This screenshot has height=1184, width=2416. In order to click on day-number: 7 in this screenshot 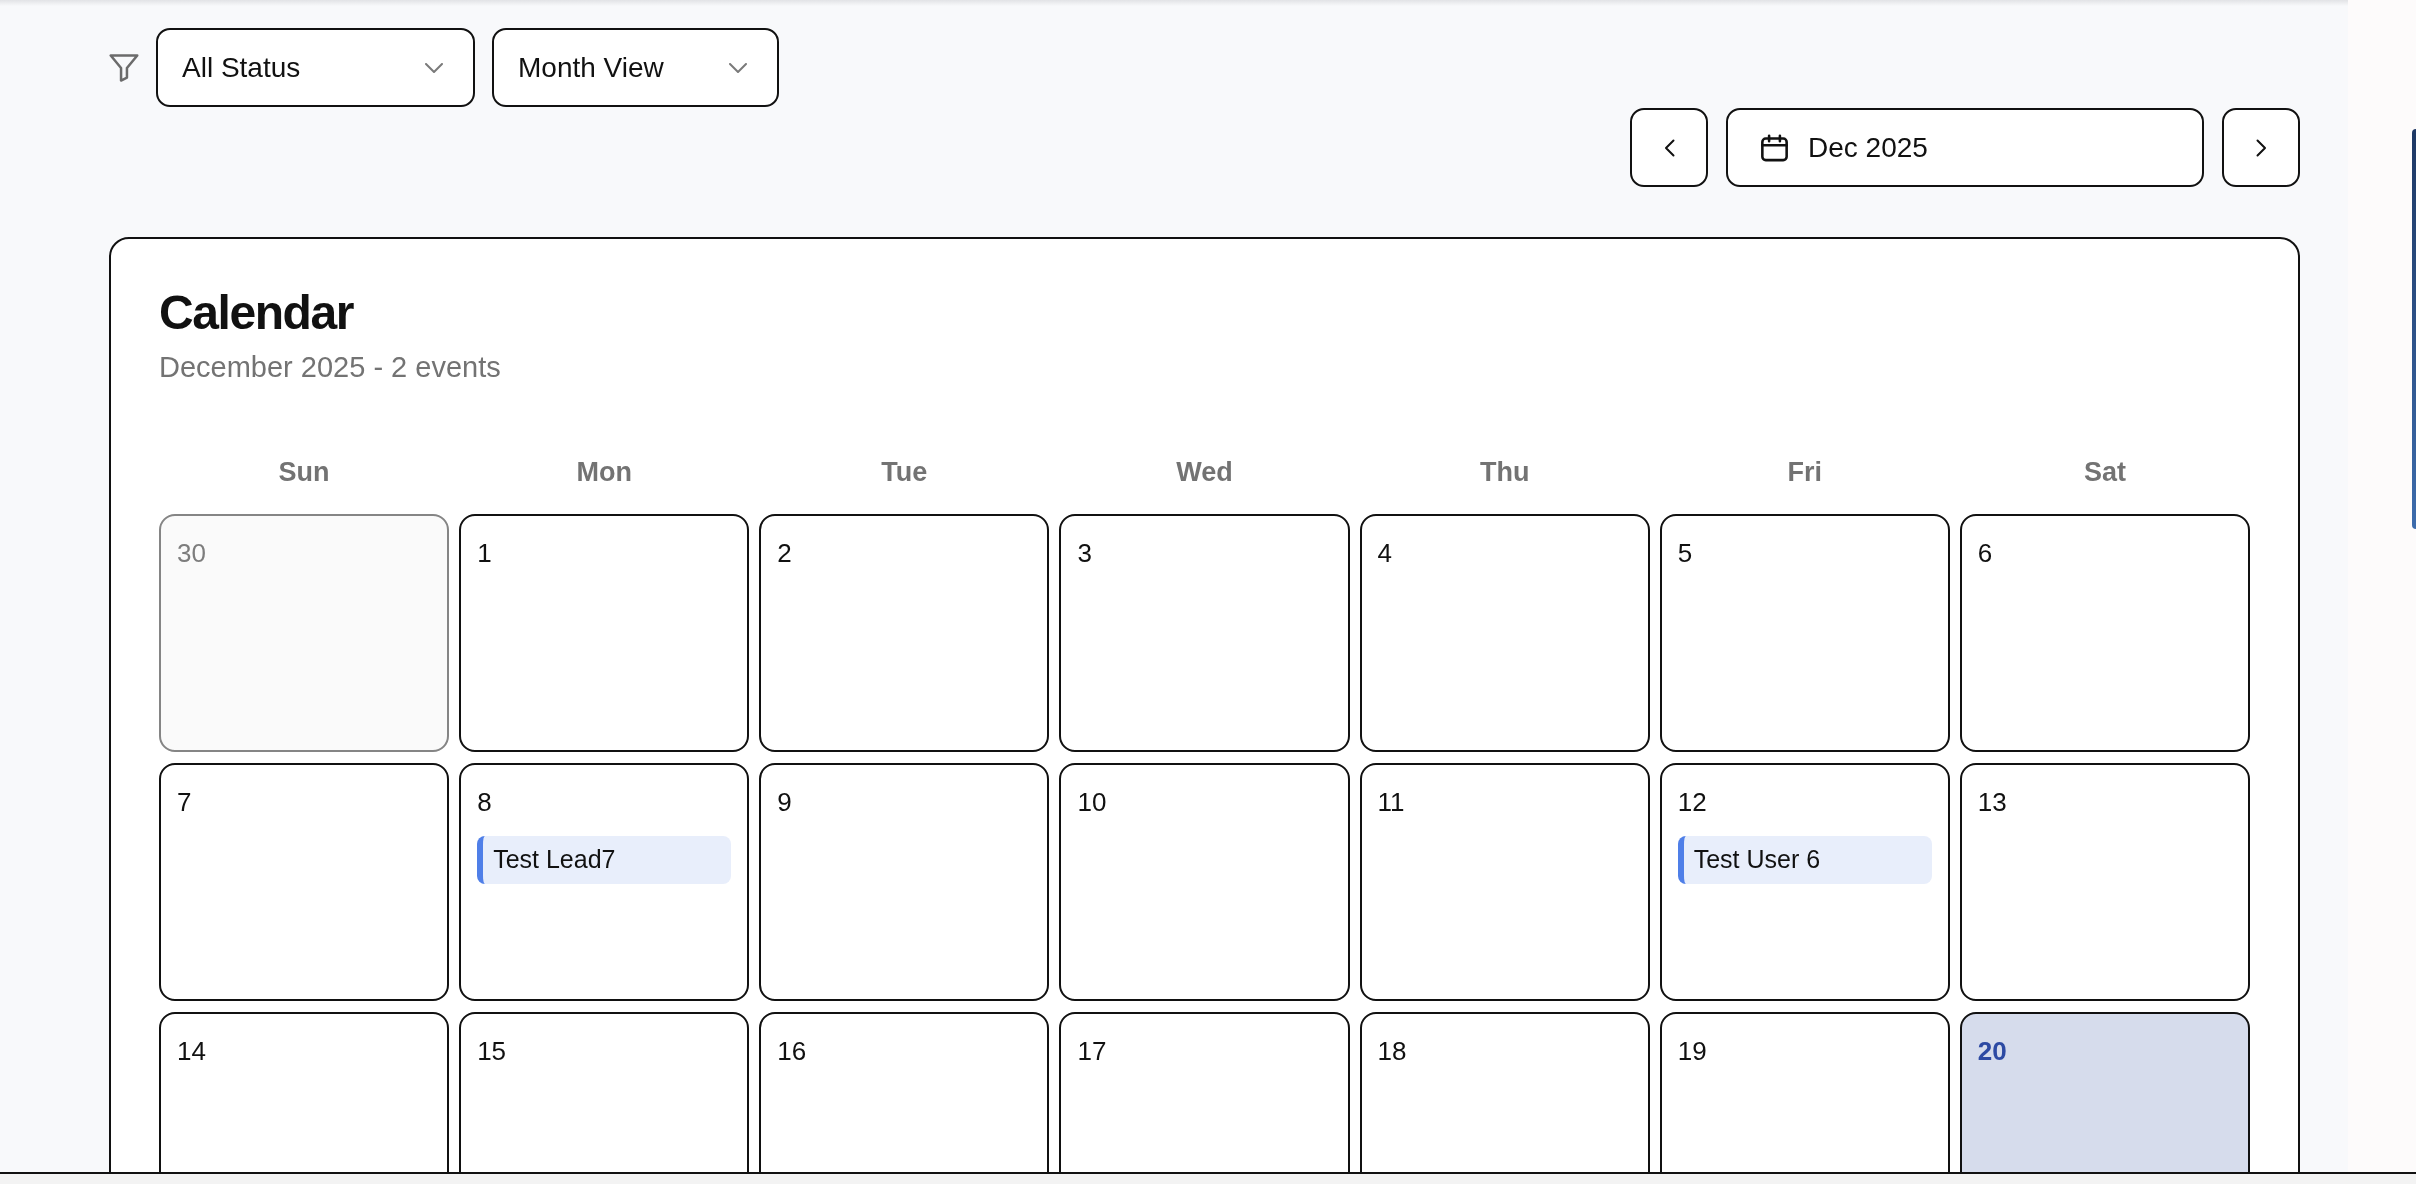, I will do `click(184, 802)`.